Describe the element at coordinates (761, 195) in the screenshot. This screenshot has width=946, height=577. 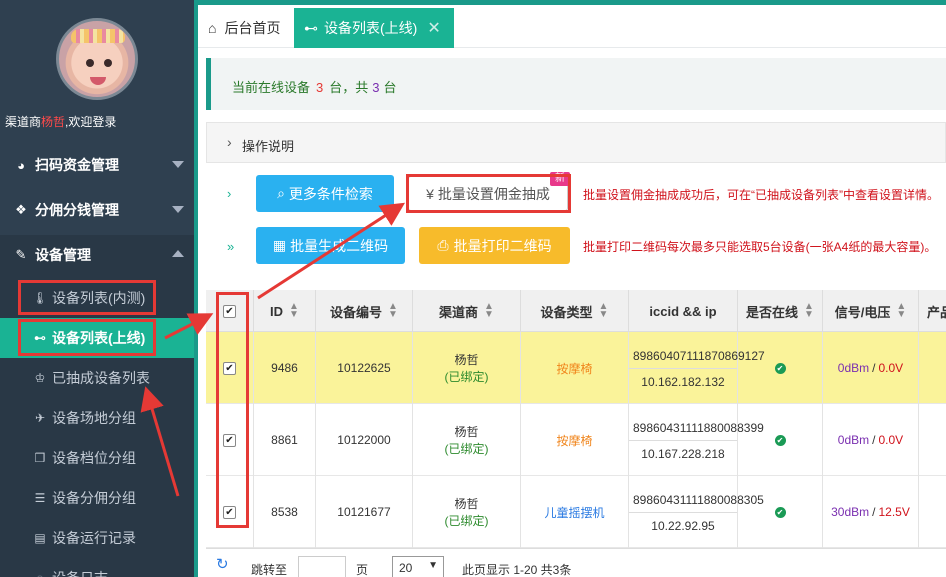
I see `commission-note: 批量设置佣金抽成成功后，可在“已抽成设备列表”中查看设置详情。` at that location.